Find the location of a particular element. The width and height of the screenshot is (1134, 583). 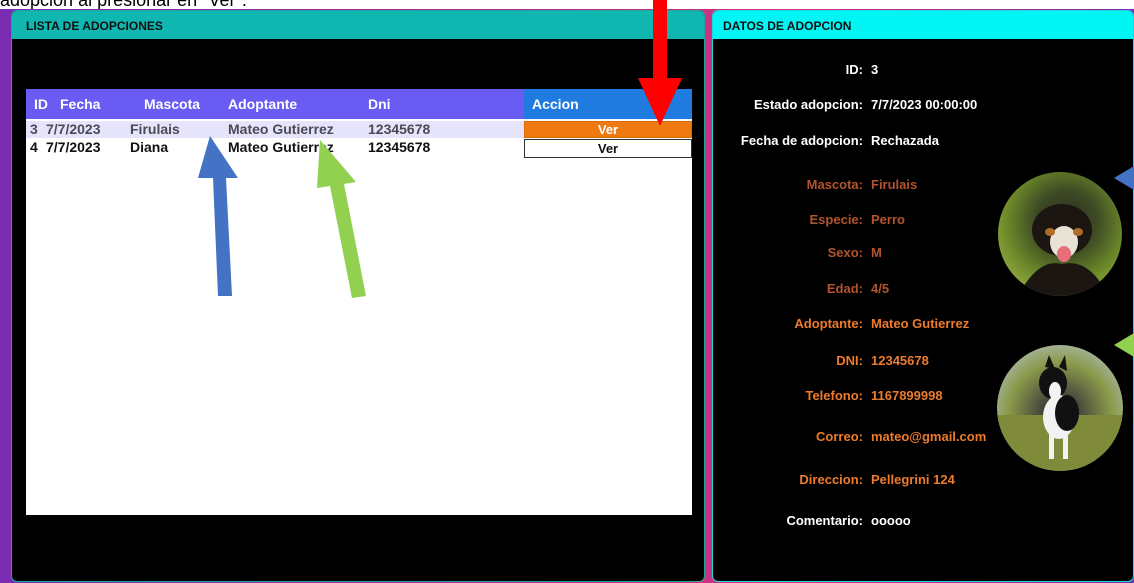

cell-mascota: Diana is located at coordinates (149, 147).